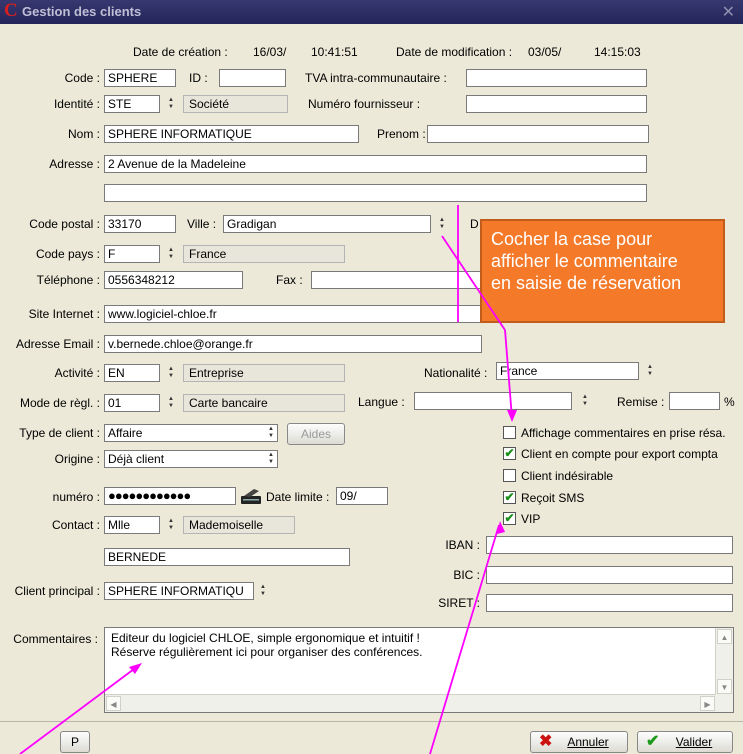 Image resolution: width=743 pixels, height=754 pixels. I want to click on activite-select: EN, so click(132, 373).